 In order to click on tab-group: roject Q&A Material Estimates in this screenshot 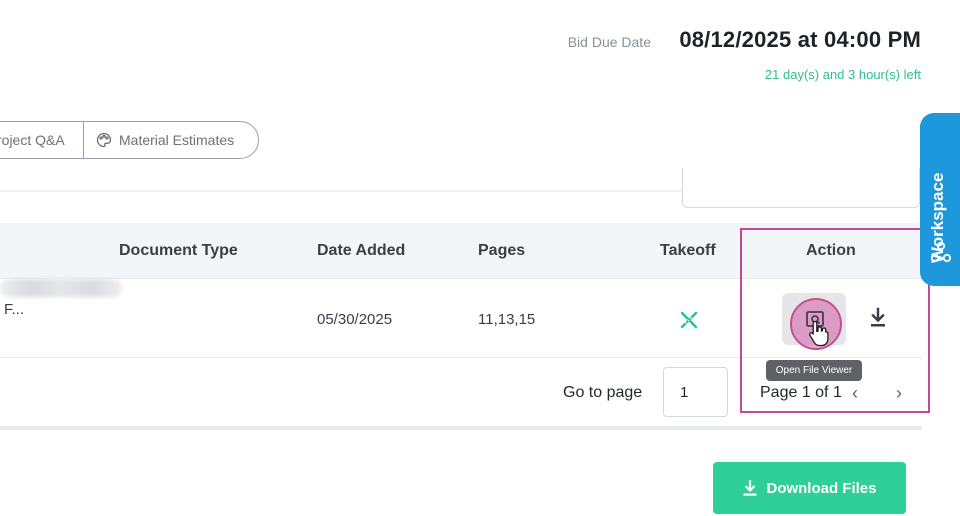, I will do `click(129, 140)`.